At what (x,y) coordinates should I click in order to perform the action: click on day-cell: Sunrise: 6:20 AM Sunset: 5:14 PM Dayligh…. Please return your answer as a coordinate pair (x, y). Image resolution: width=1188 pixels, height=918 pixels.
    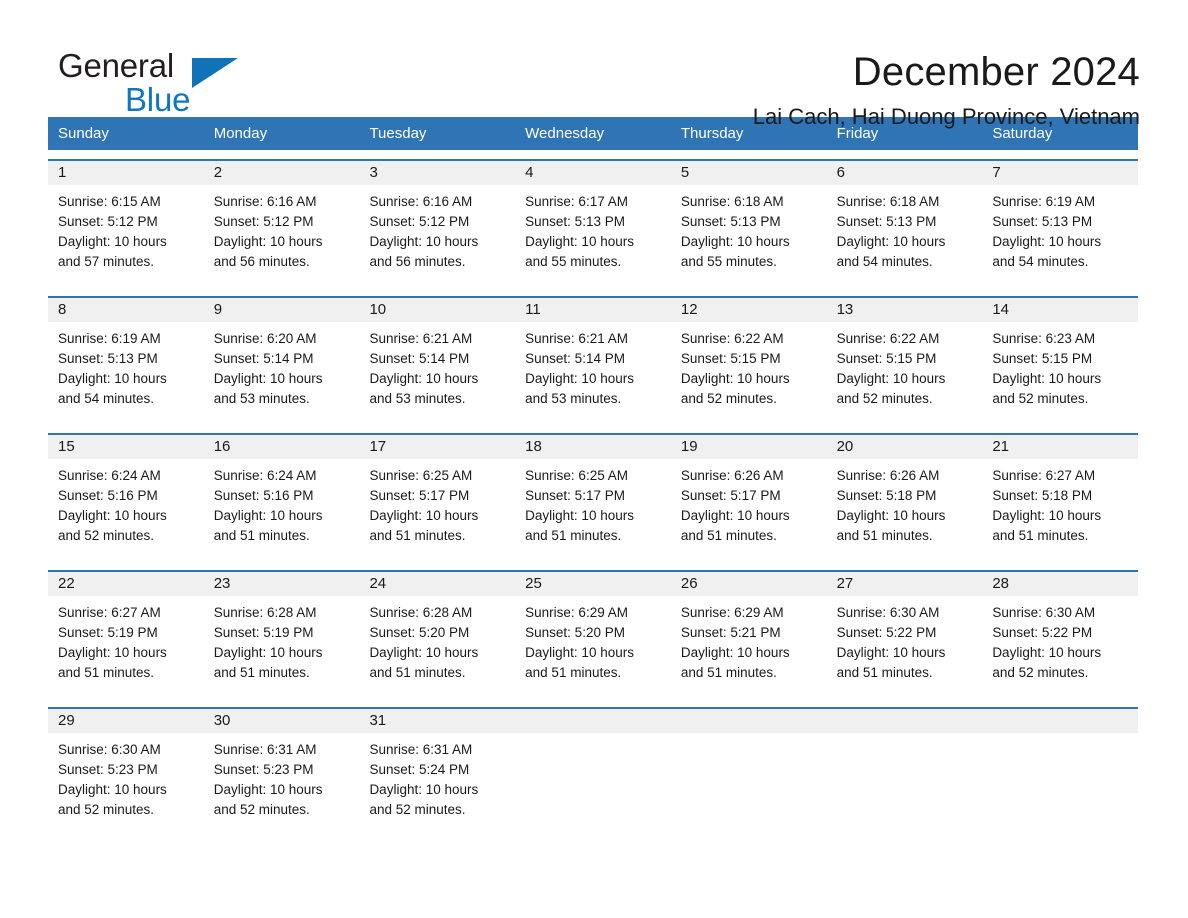
    Looking at the image, I should click on (282, 373).